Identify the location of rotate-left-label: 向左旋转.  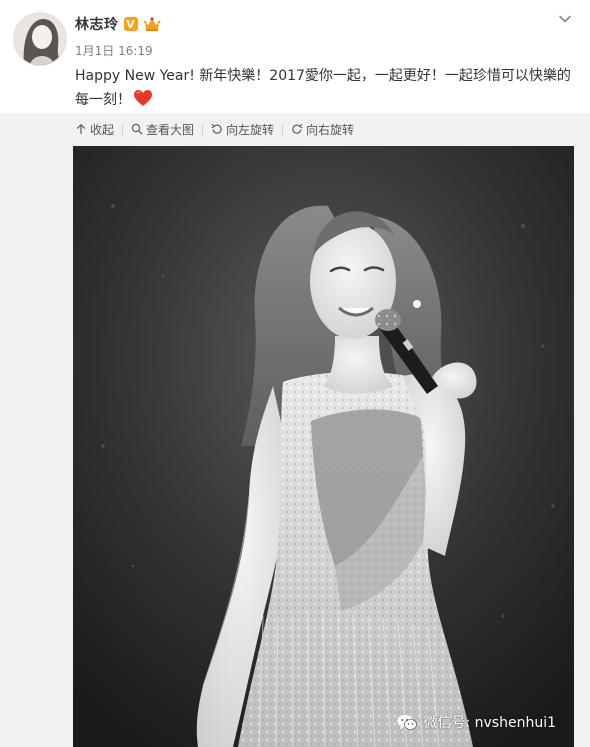
(250, 129).